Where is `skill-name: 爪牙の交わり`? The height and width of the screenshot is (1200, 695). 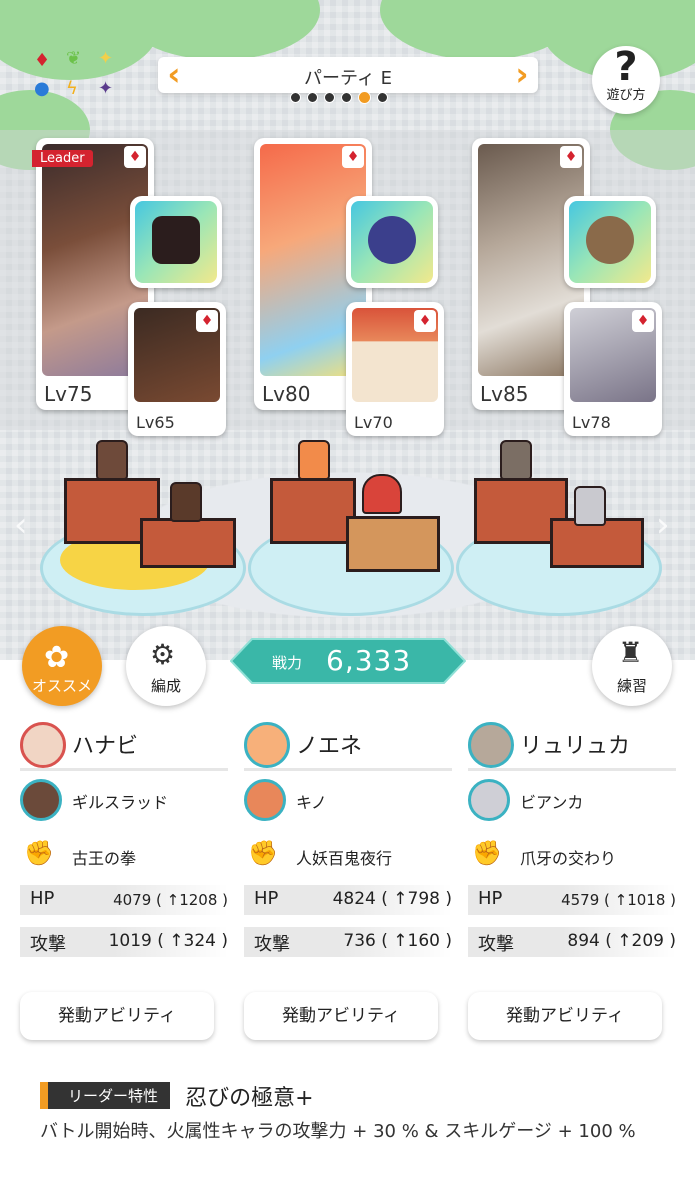 skill-name: 爪牙の交わり is located at coordinates (568, 858).